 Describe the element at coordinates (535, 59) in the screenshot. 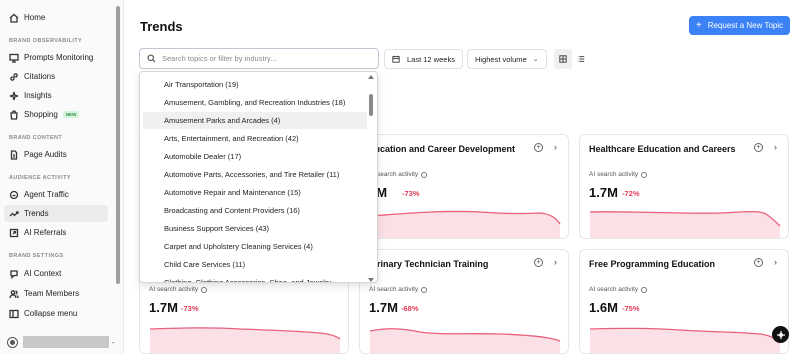

I see `chevron-down-icon: ⌄` at that location.